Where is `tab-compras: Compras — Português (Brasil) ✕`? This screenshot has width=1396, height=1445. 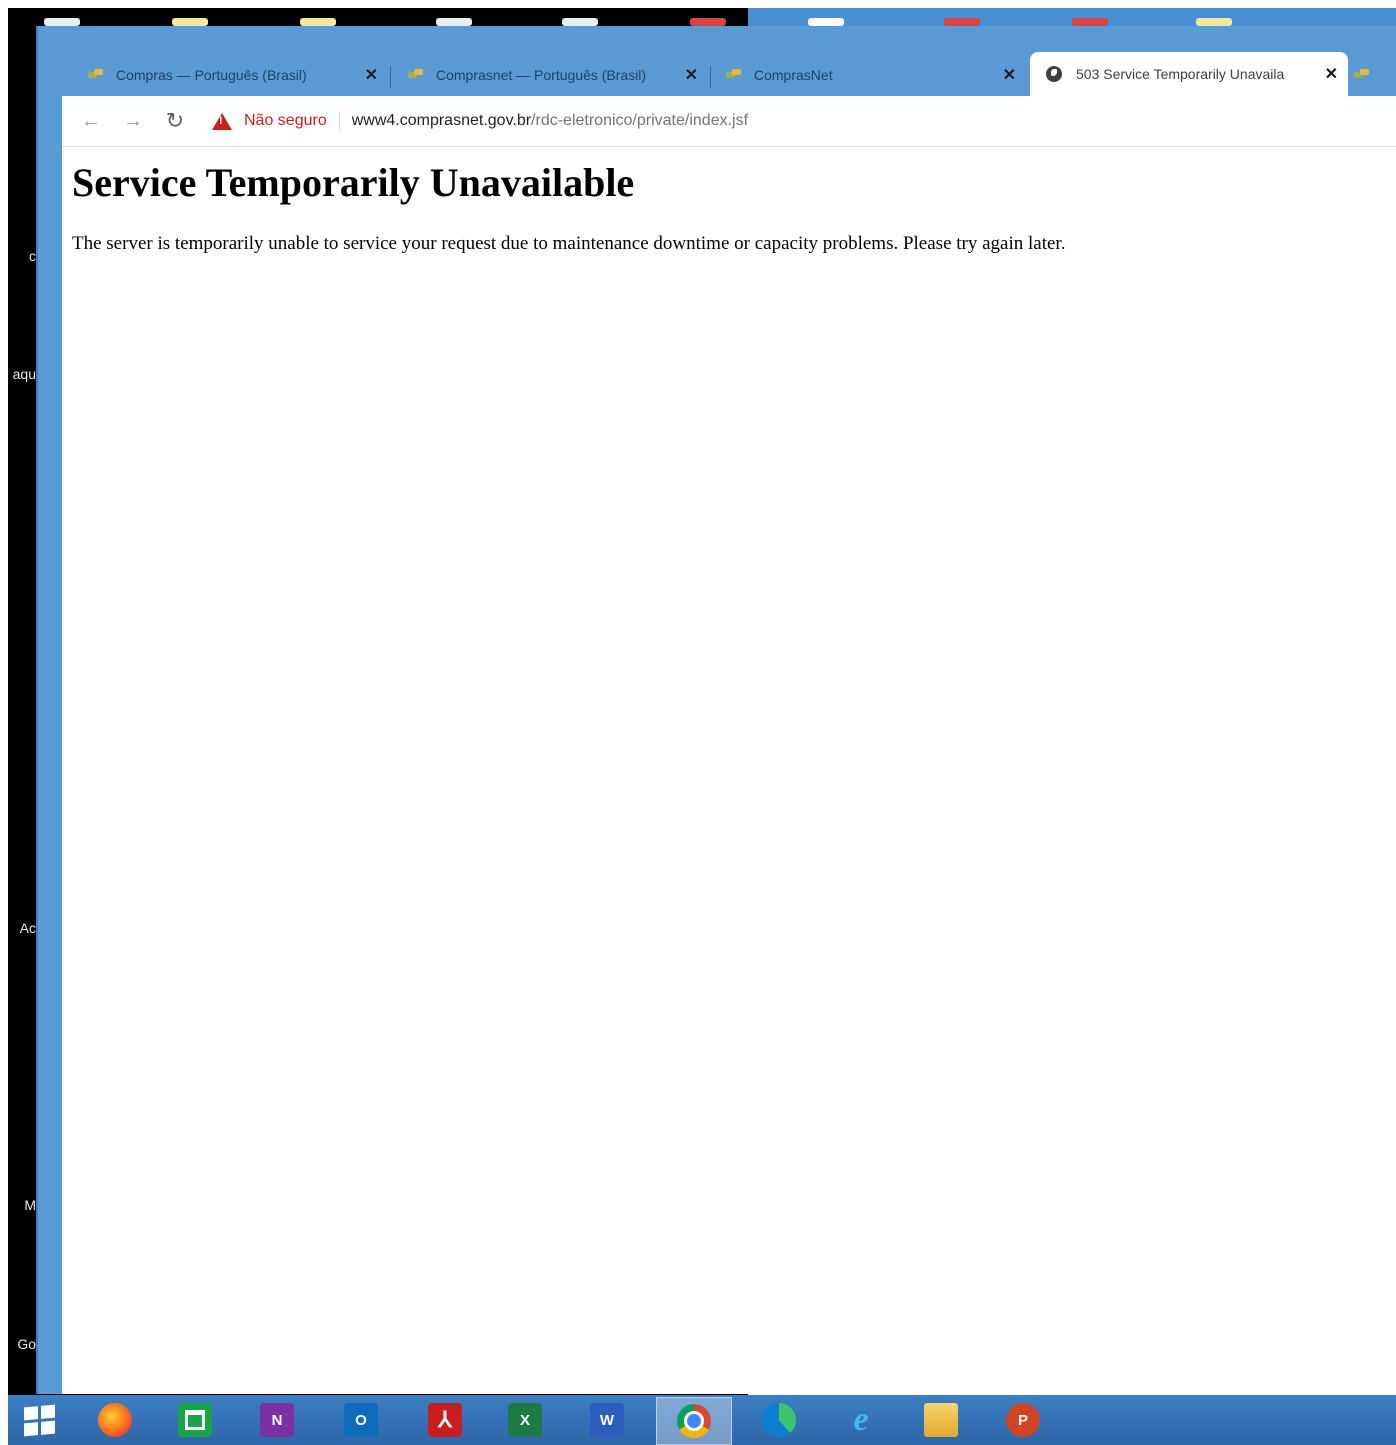
tab-compras: Compras — Português (Brasil) ✕ is located at coordinates (238, 75).